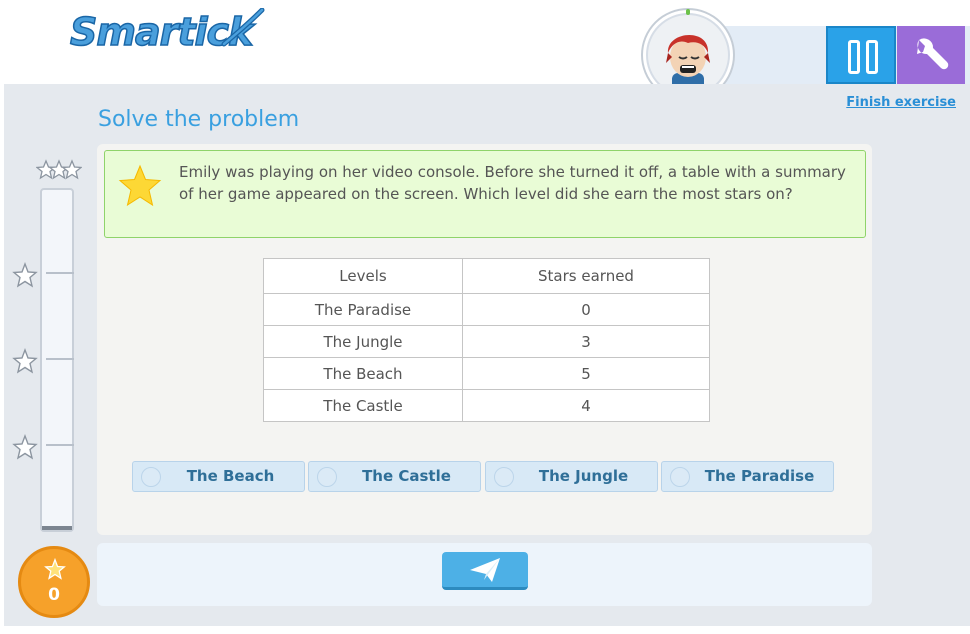  I want to click on progress-track, so click(57, 360).